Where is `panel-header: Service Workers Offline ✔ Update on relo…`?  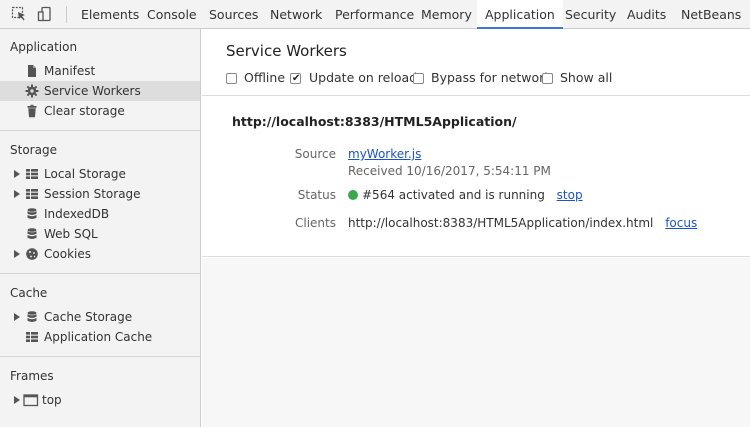
panel-header: Service Workers Offline ✔ Update on relo… is located at coordinates (476, 62).